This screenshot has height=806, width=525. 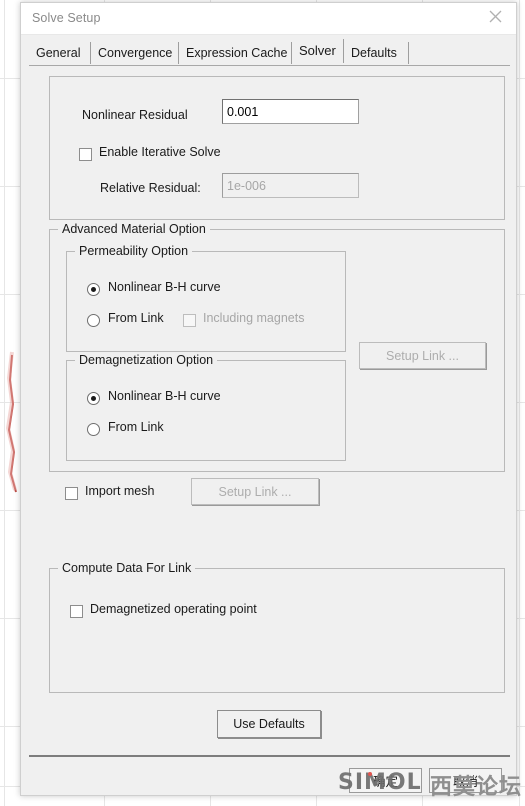 I want to click on demagnetization-nonlinear-bh-label: Nonlinear B-H curve, so click(x=164, y=396).